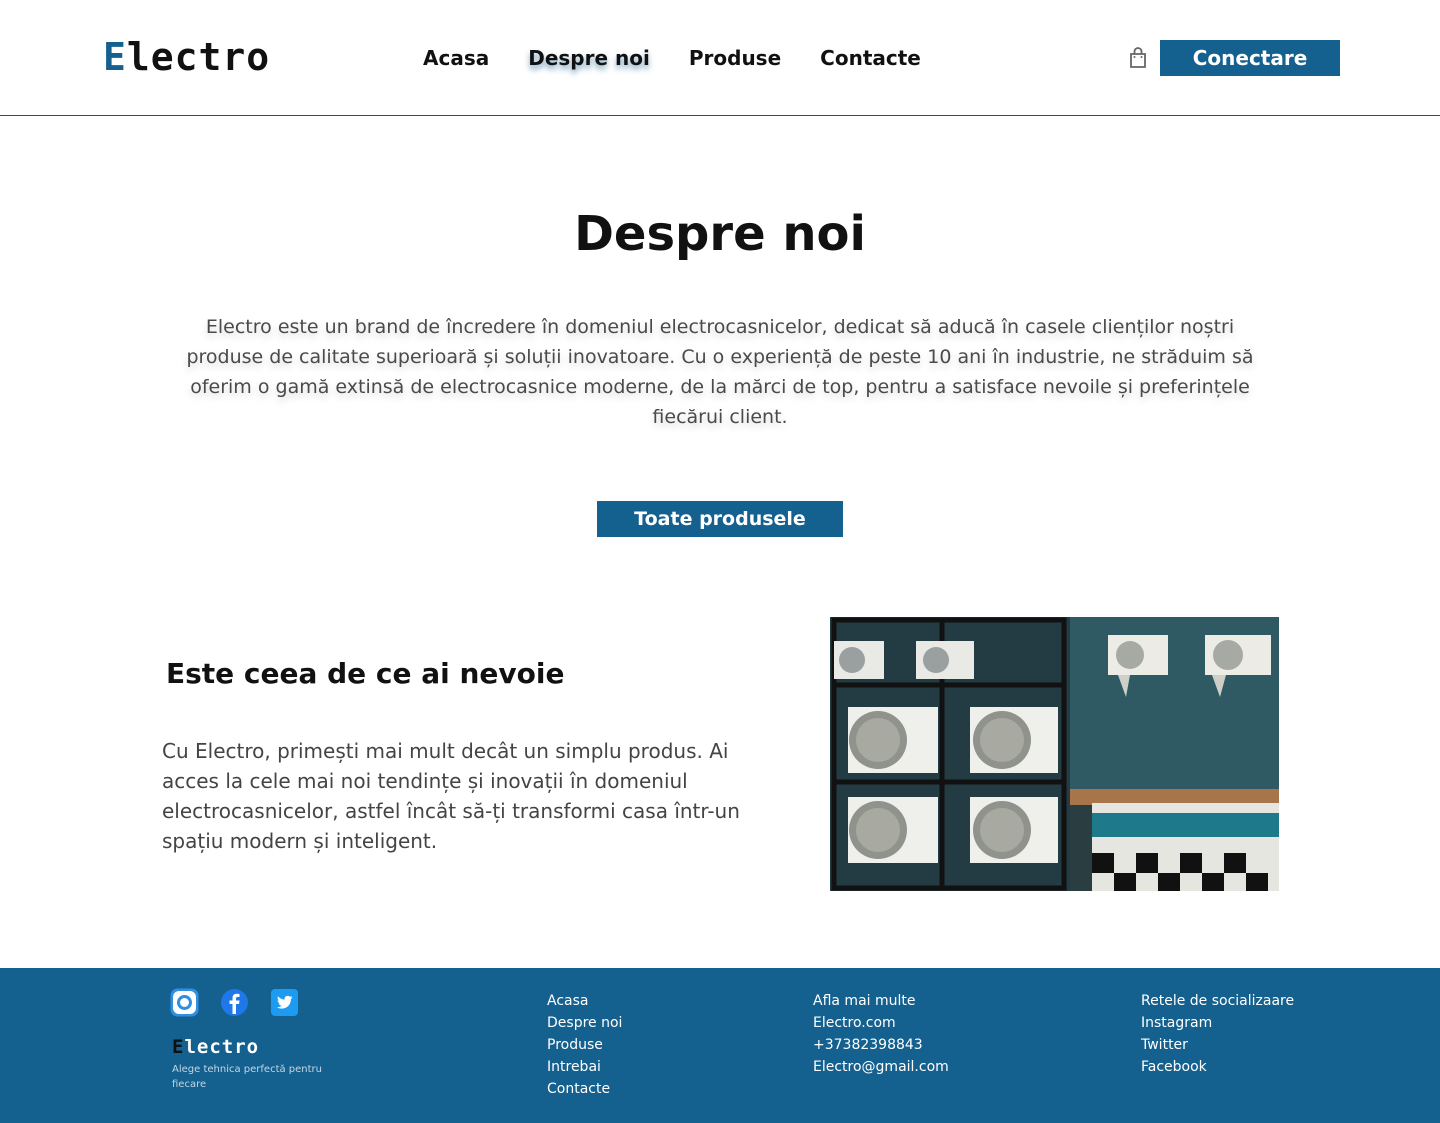 The height and width of the screenshot is (1123, 1440). I want to click on logo-text: lectro, so click(198, 57).